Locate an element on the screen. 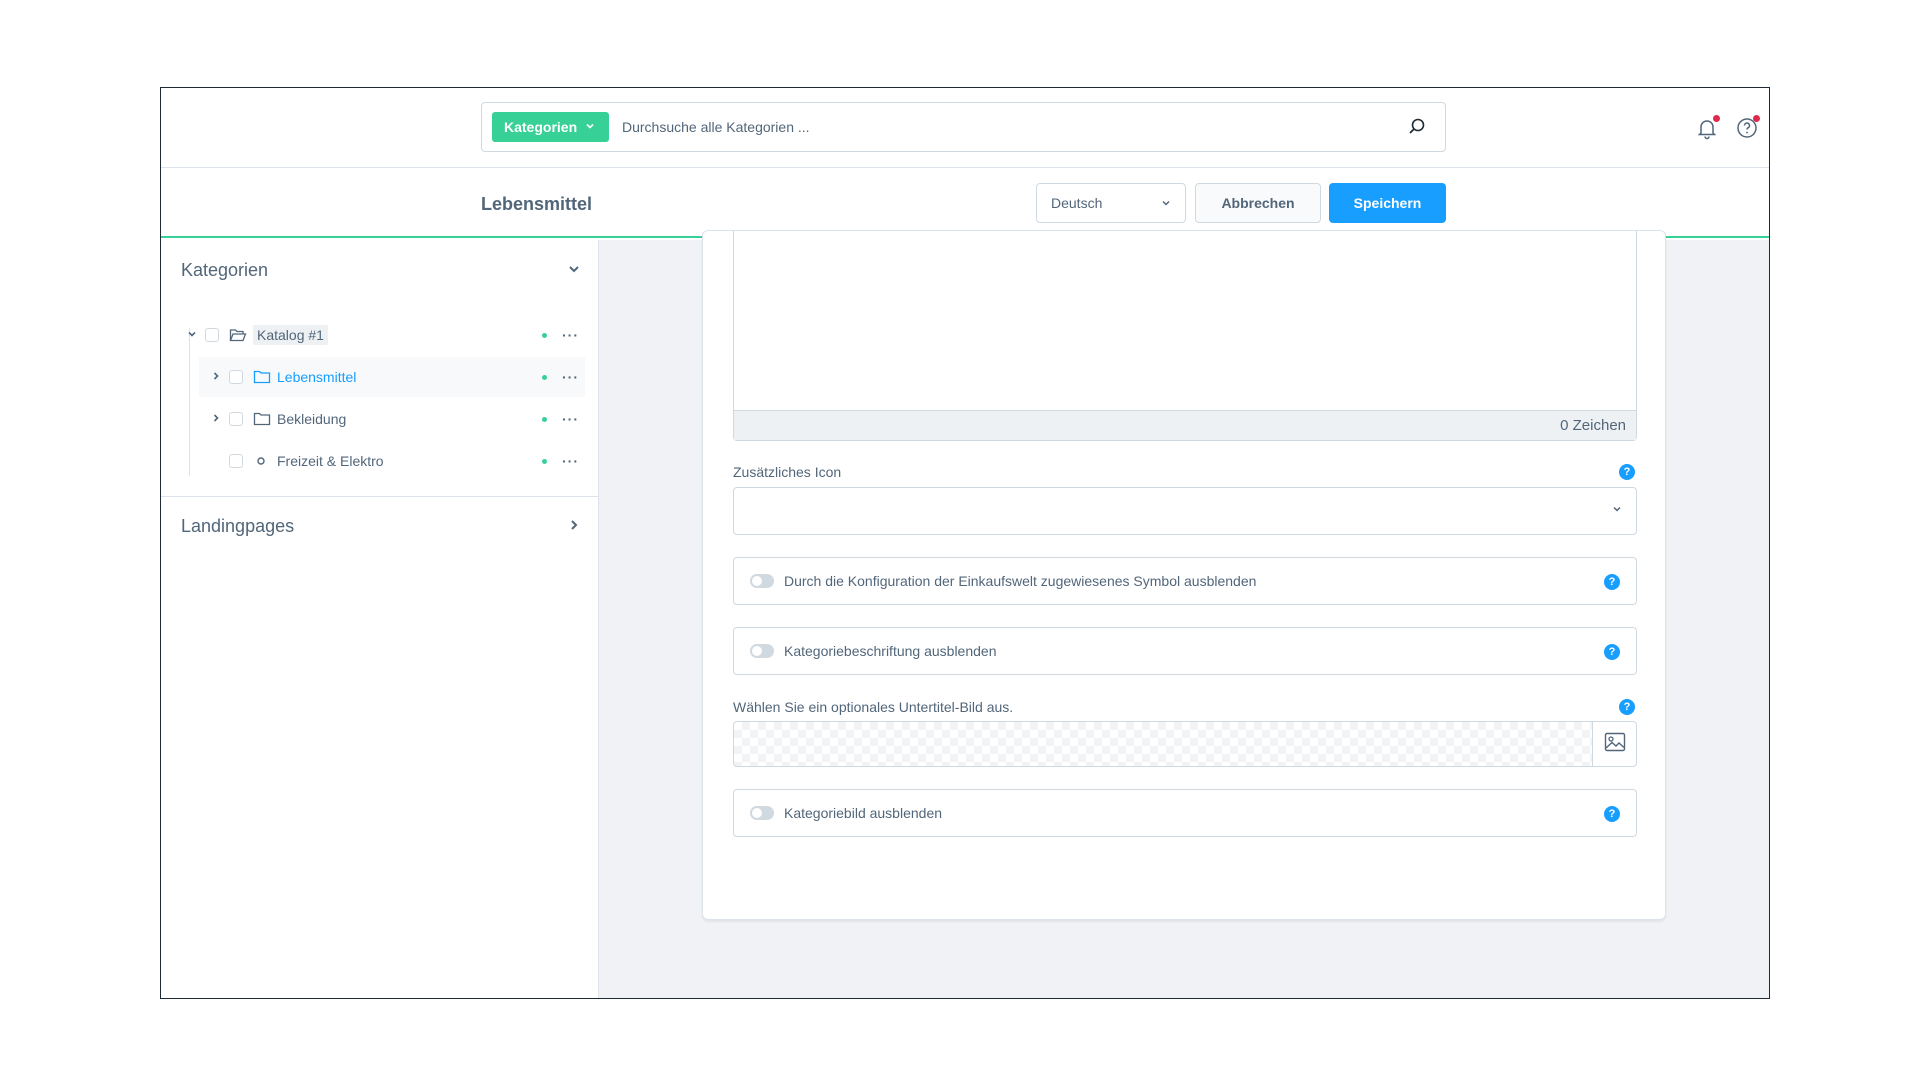 Image resolution: width=1920 pixels, height=1080 pixels. cancel-button: Abbrechen is located at coordinates (1258, 203).